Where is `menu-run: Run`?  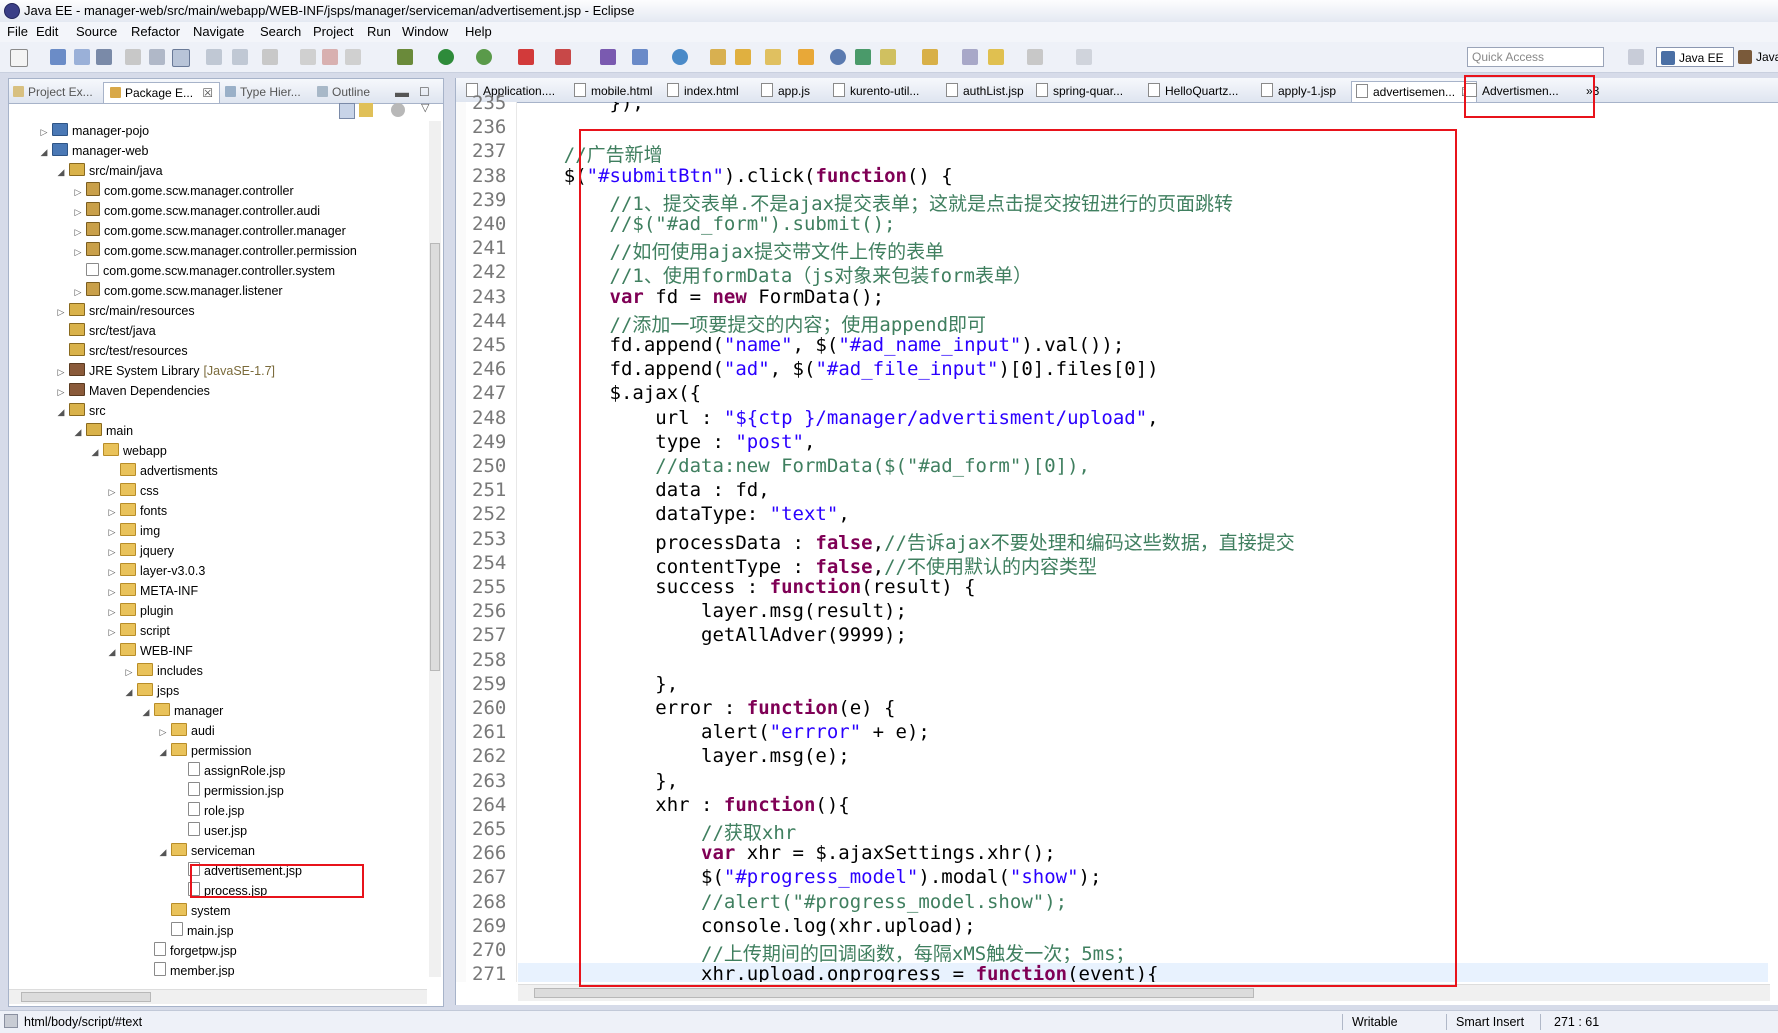
menu-run: Run is located at coordinates (379, 31).